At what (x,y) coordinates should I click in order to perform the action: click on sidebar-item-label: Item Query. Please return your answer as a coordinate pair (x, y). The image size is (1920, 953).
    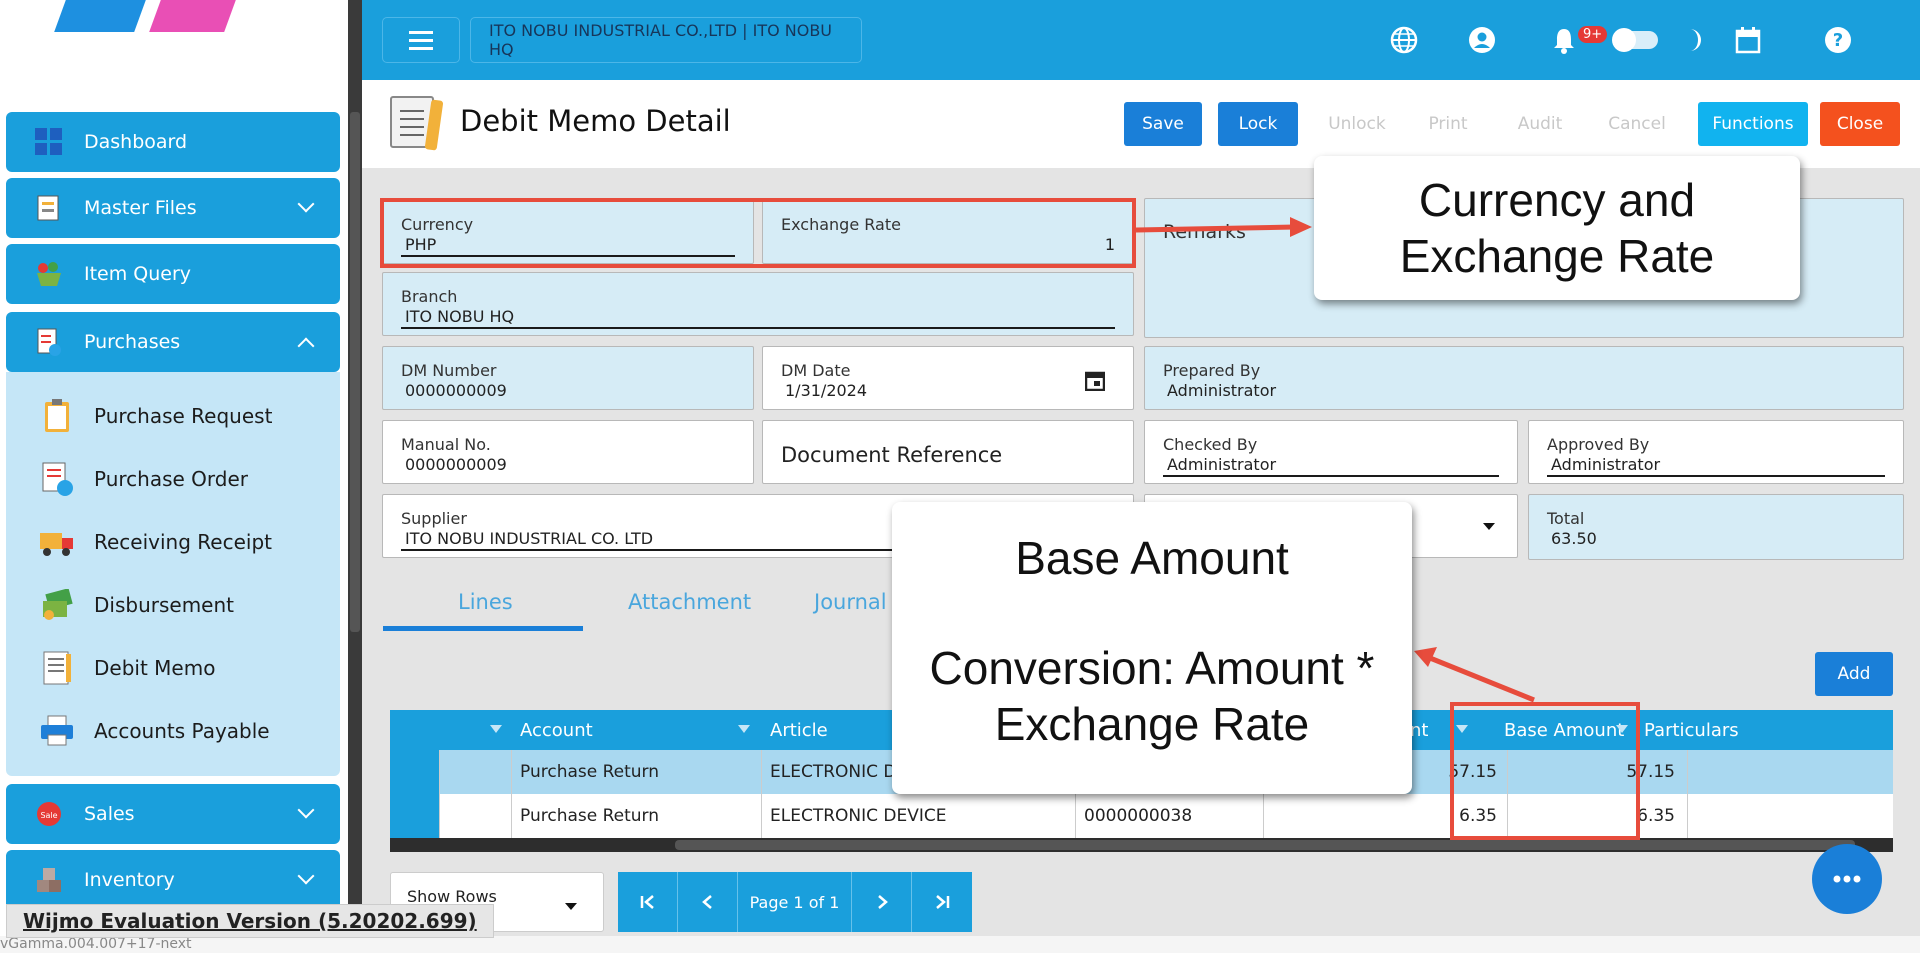
    Looking at the image, I should click on (138, 274).